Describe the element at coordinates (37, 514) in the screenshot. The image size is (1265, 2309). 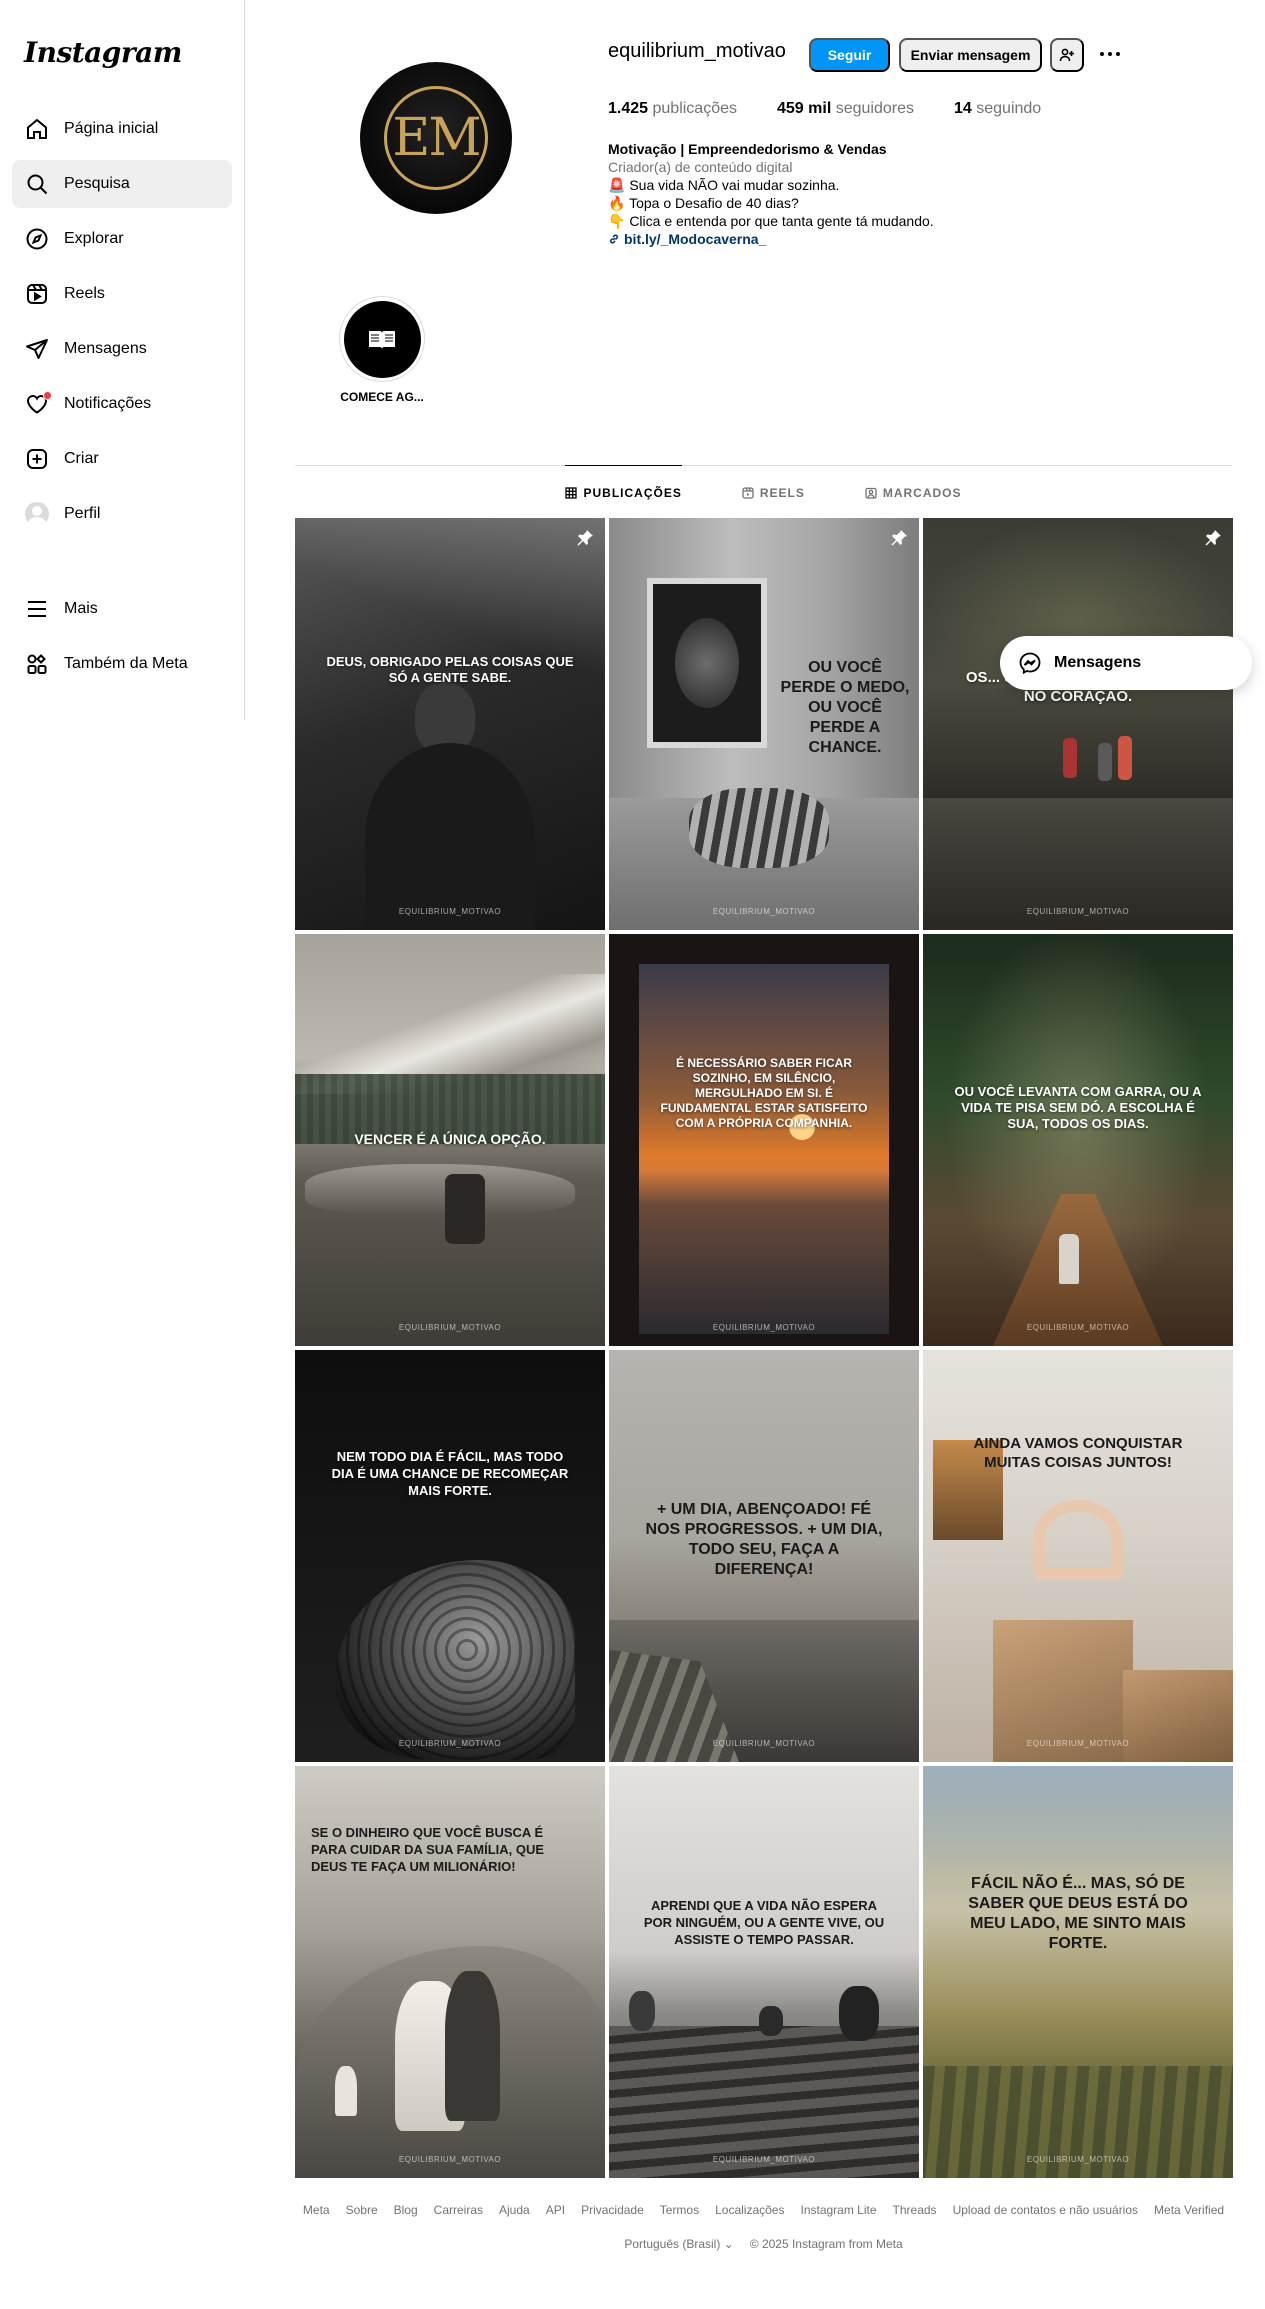
I see `avatar` at that location.